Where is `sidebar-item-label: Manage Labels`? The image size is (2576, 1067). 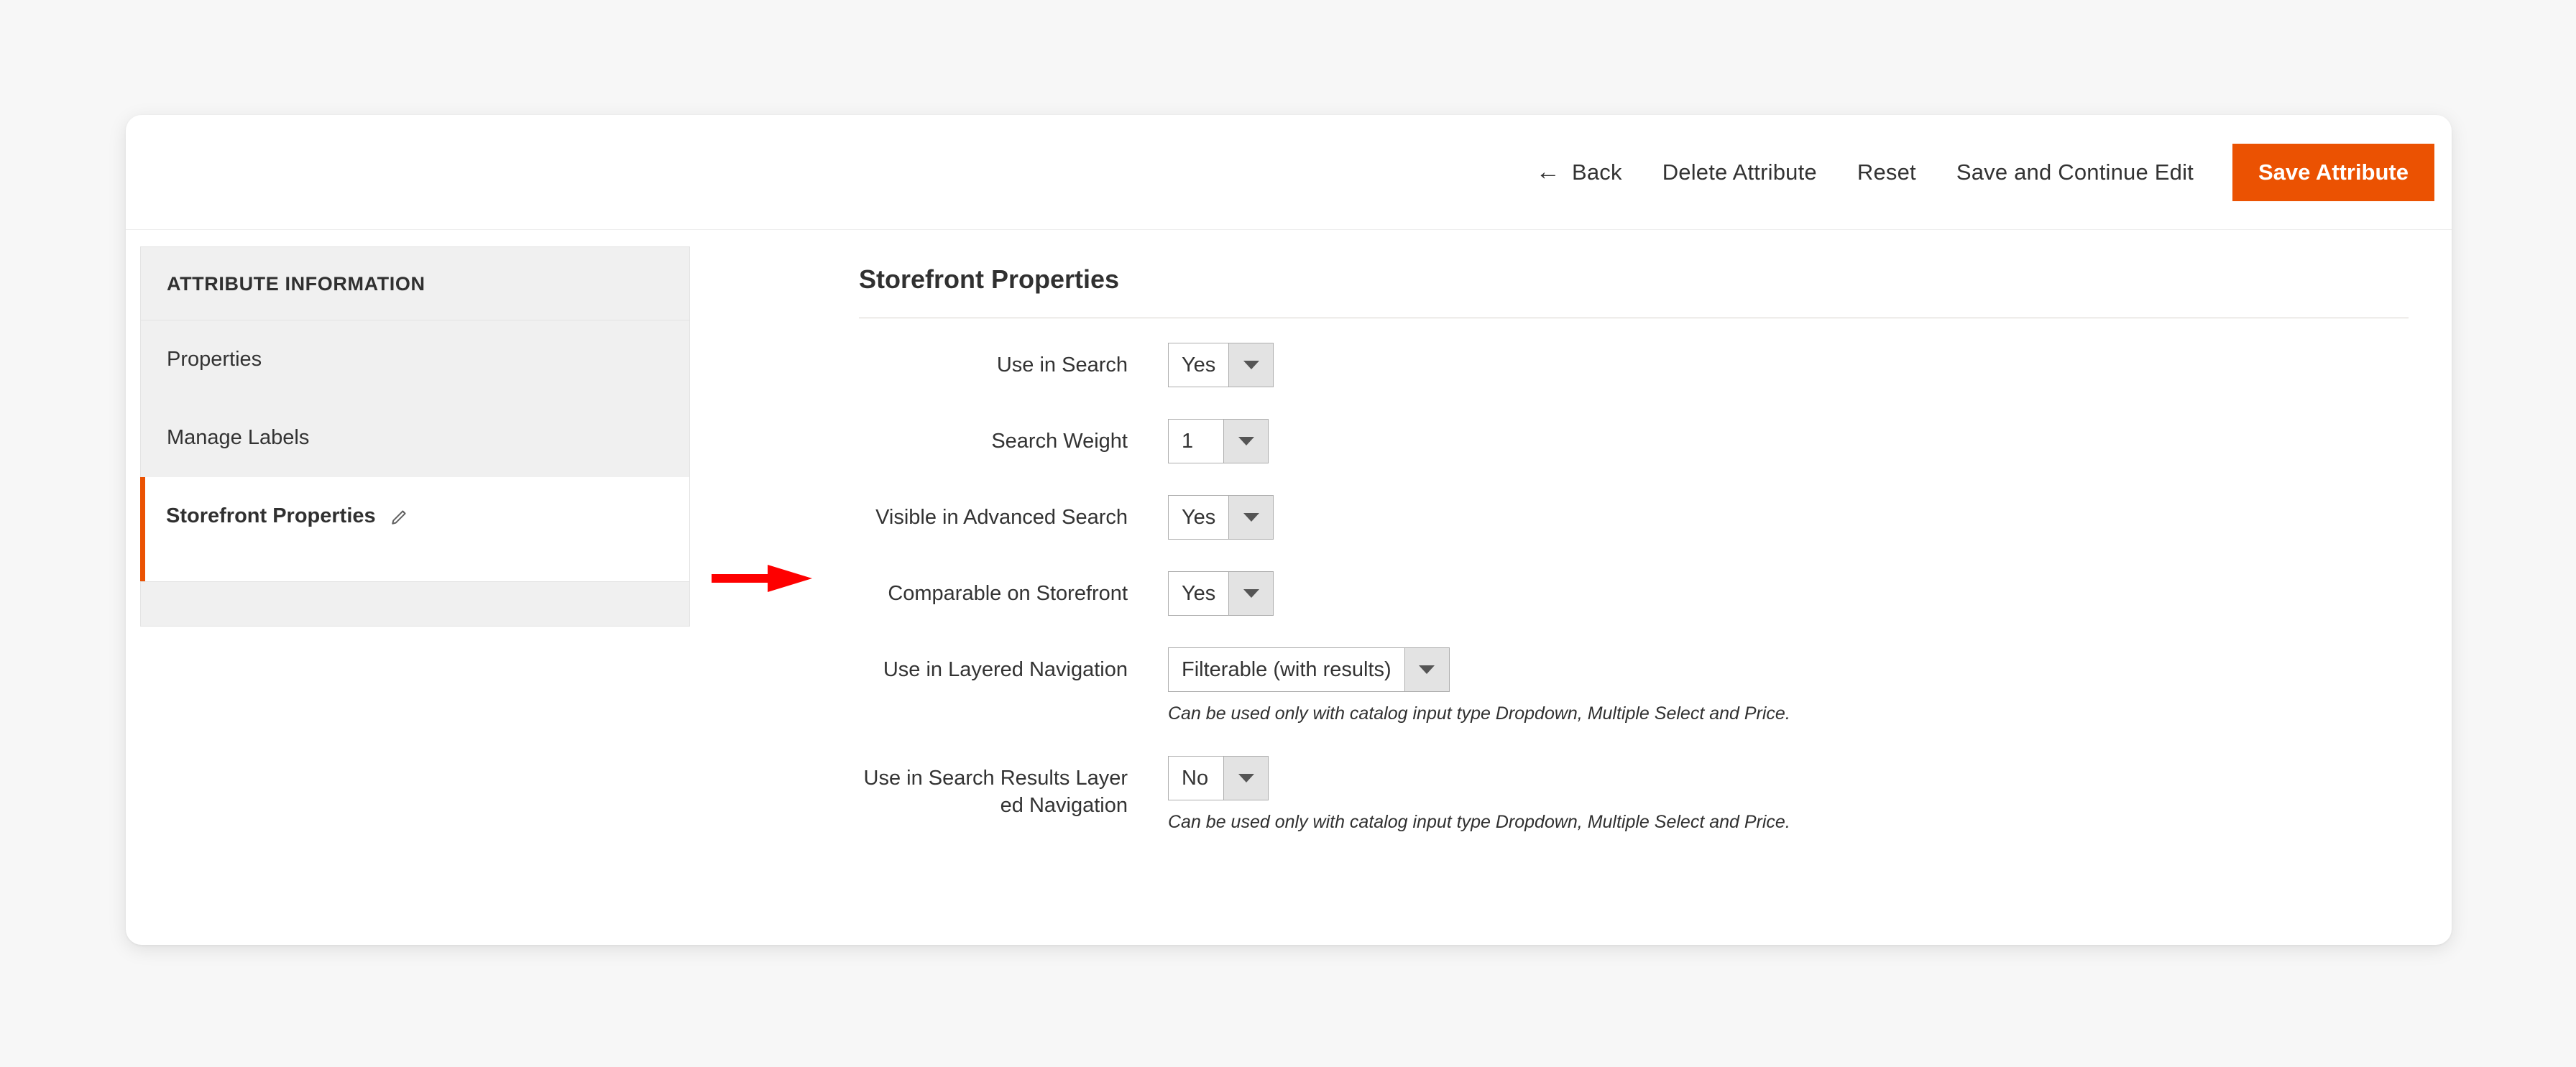 sidebar-item-label: Manage Labels is located at coordinates (238, 438).